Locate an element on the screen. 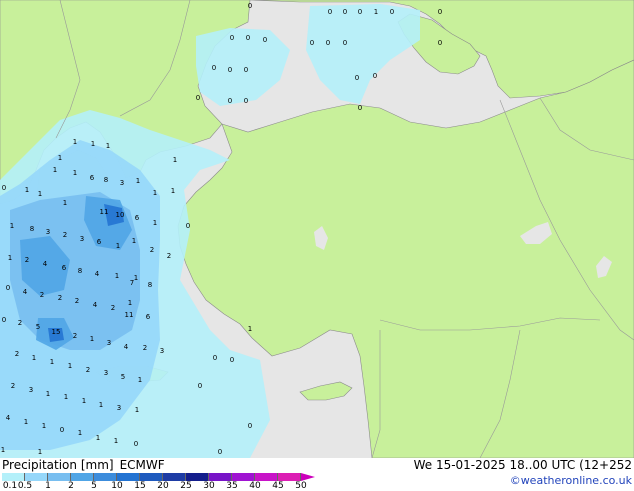 This screenshot has width=634, height=491. variable-label: Precipitation [mm] is located at coordinates (58, 465).